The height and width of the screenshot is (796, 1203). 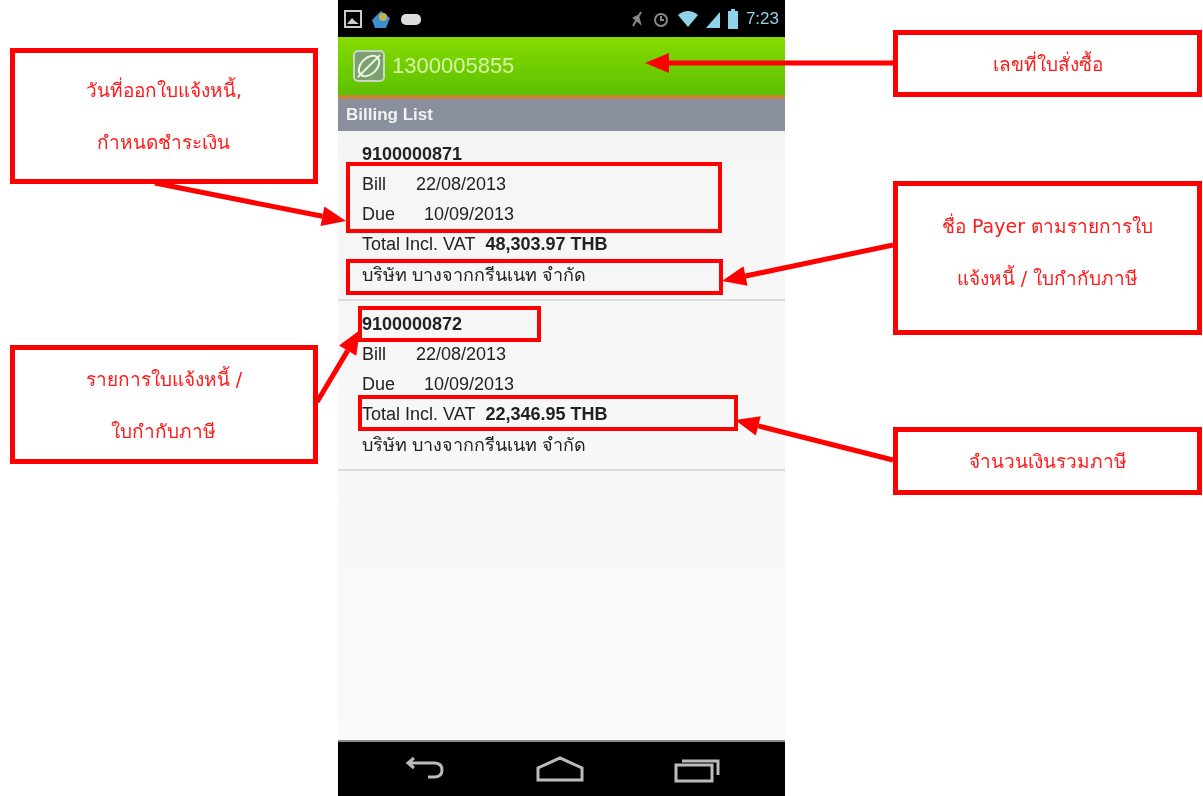 I want to click on image-icon, so click(x=353, y=18).